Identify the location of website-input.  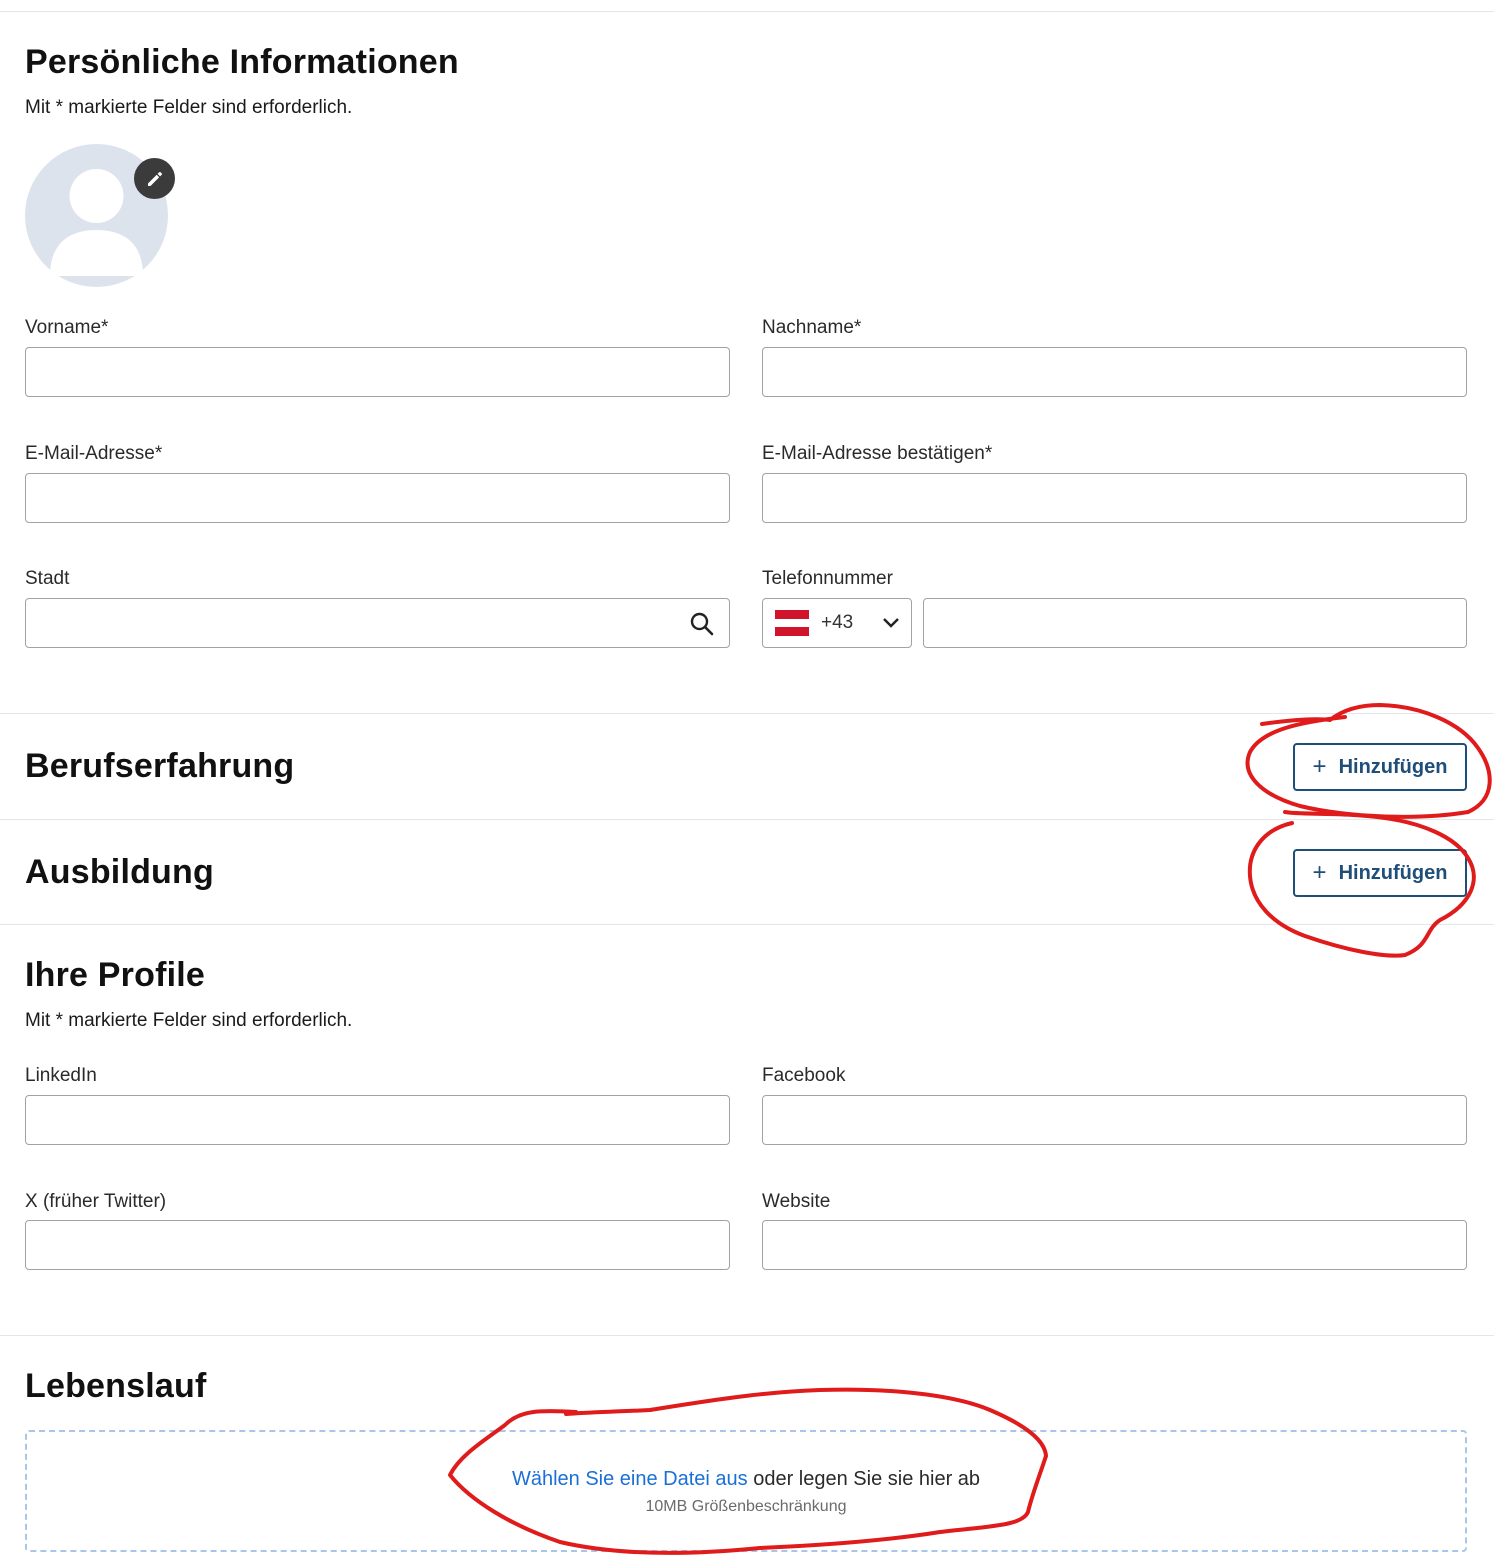
(1114, 1245).